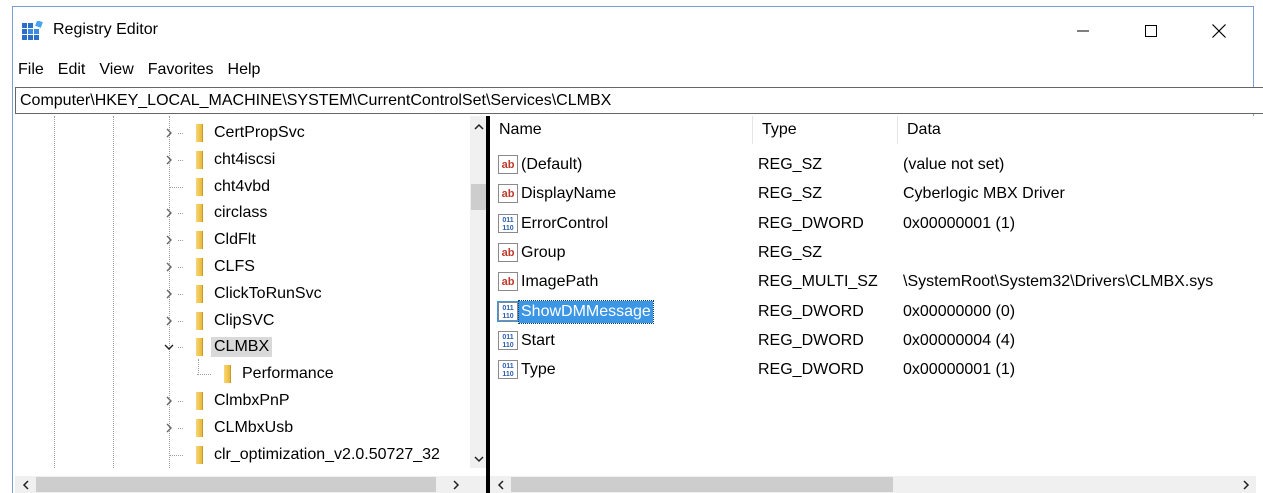 The height and width of the screenshot is (493, 1263). Describe the element at coordinates (241, 160) in the screenshot. I see `tree-item: cht4iscsi` at that location.